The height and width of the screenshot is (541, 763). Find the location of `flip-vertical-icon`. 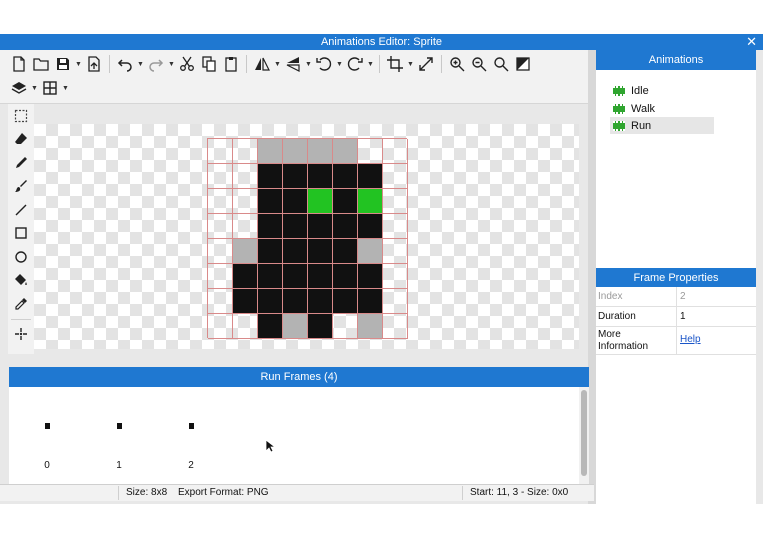

flip-vertical-icon is located at coordinates (293, 64).